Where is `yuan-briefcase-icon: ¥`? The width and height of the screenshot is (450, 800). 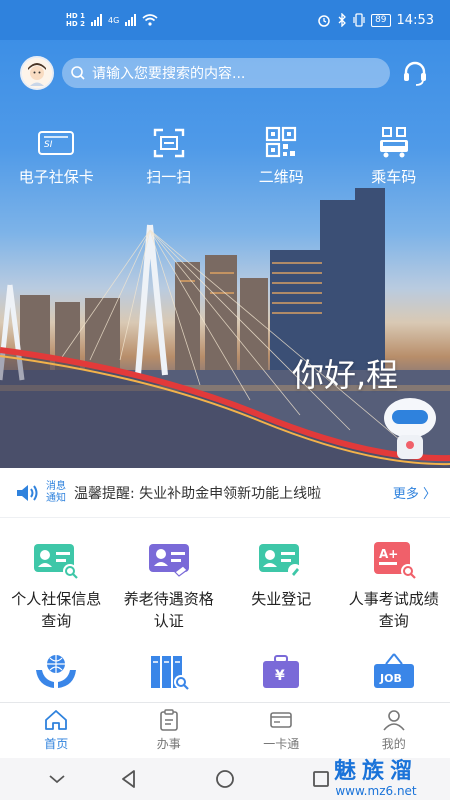
yuan-briefcase-icon: ¥ is located at coordinates (281, 671).